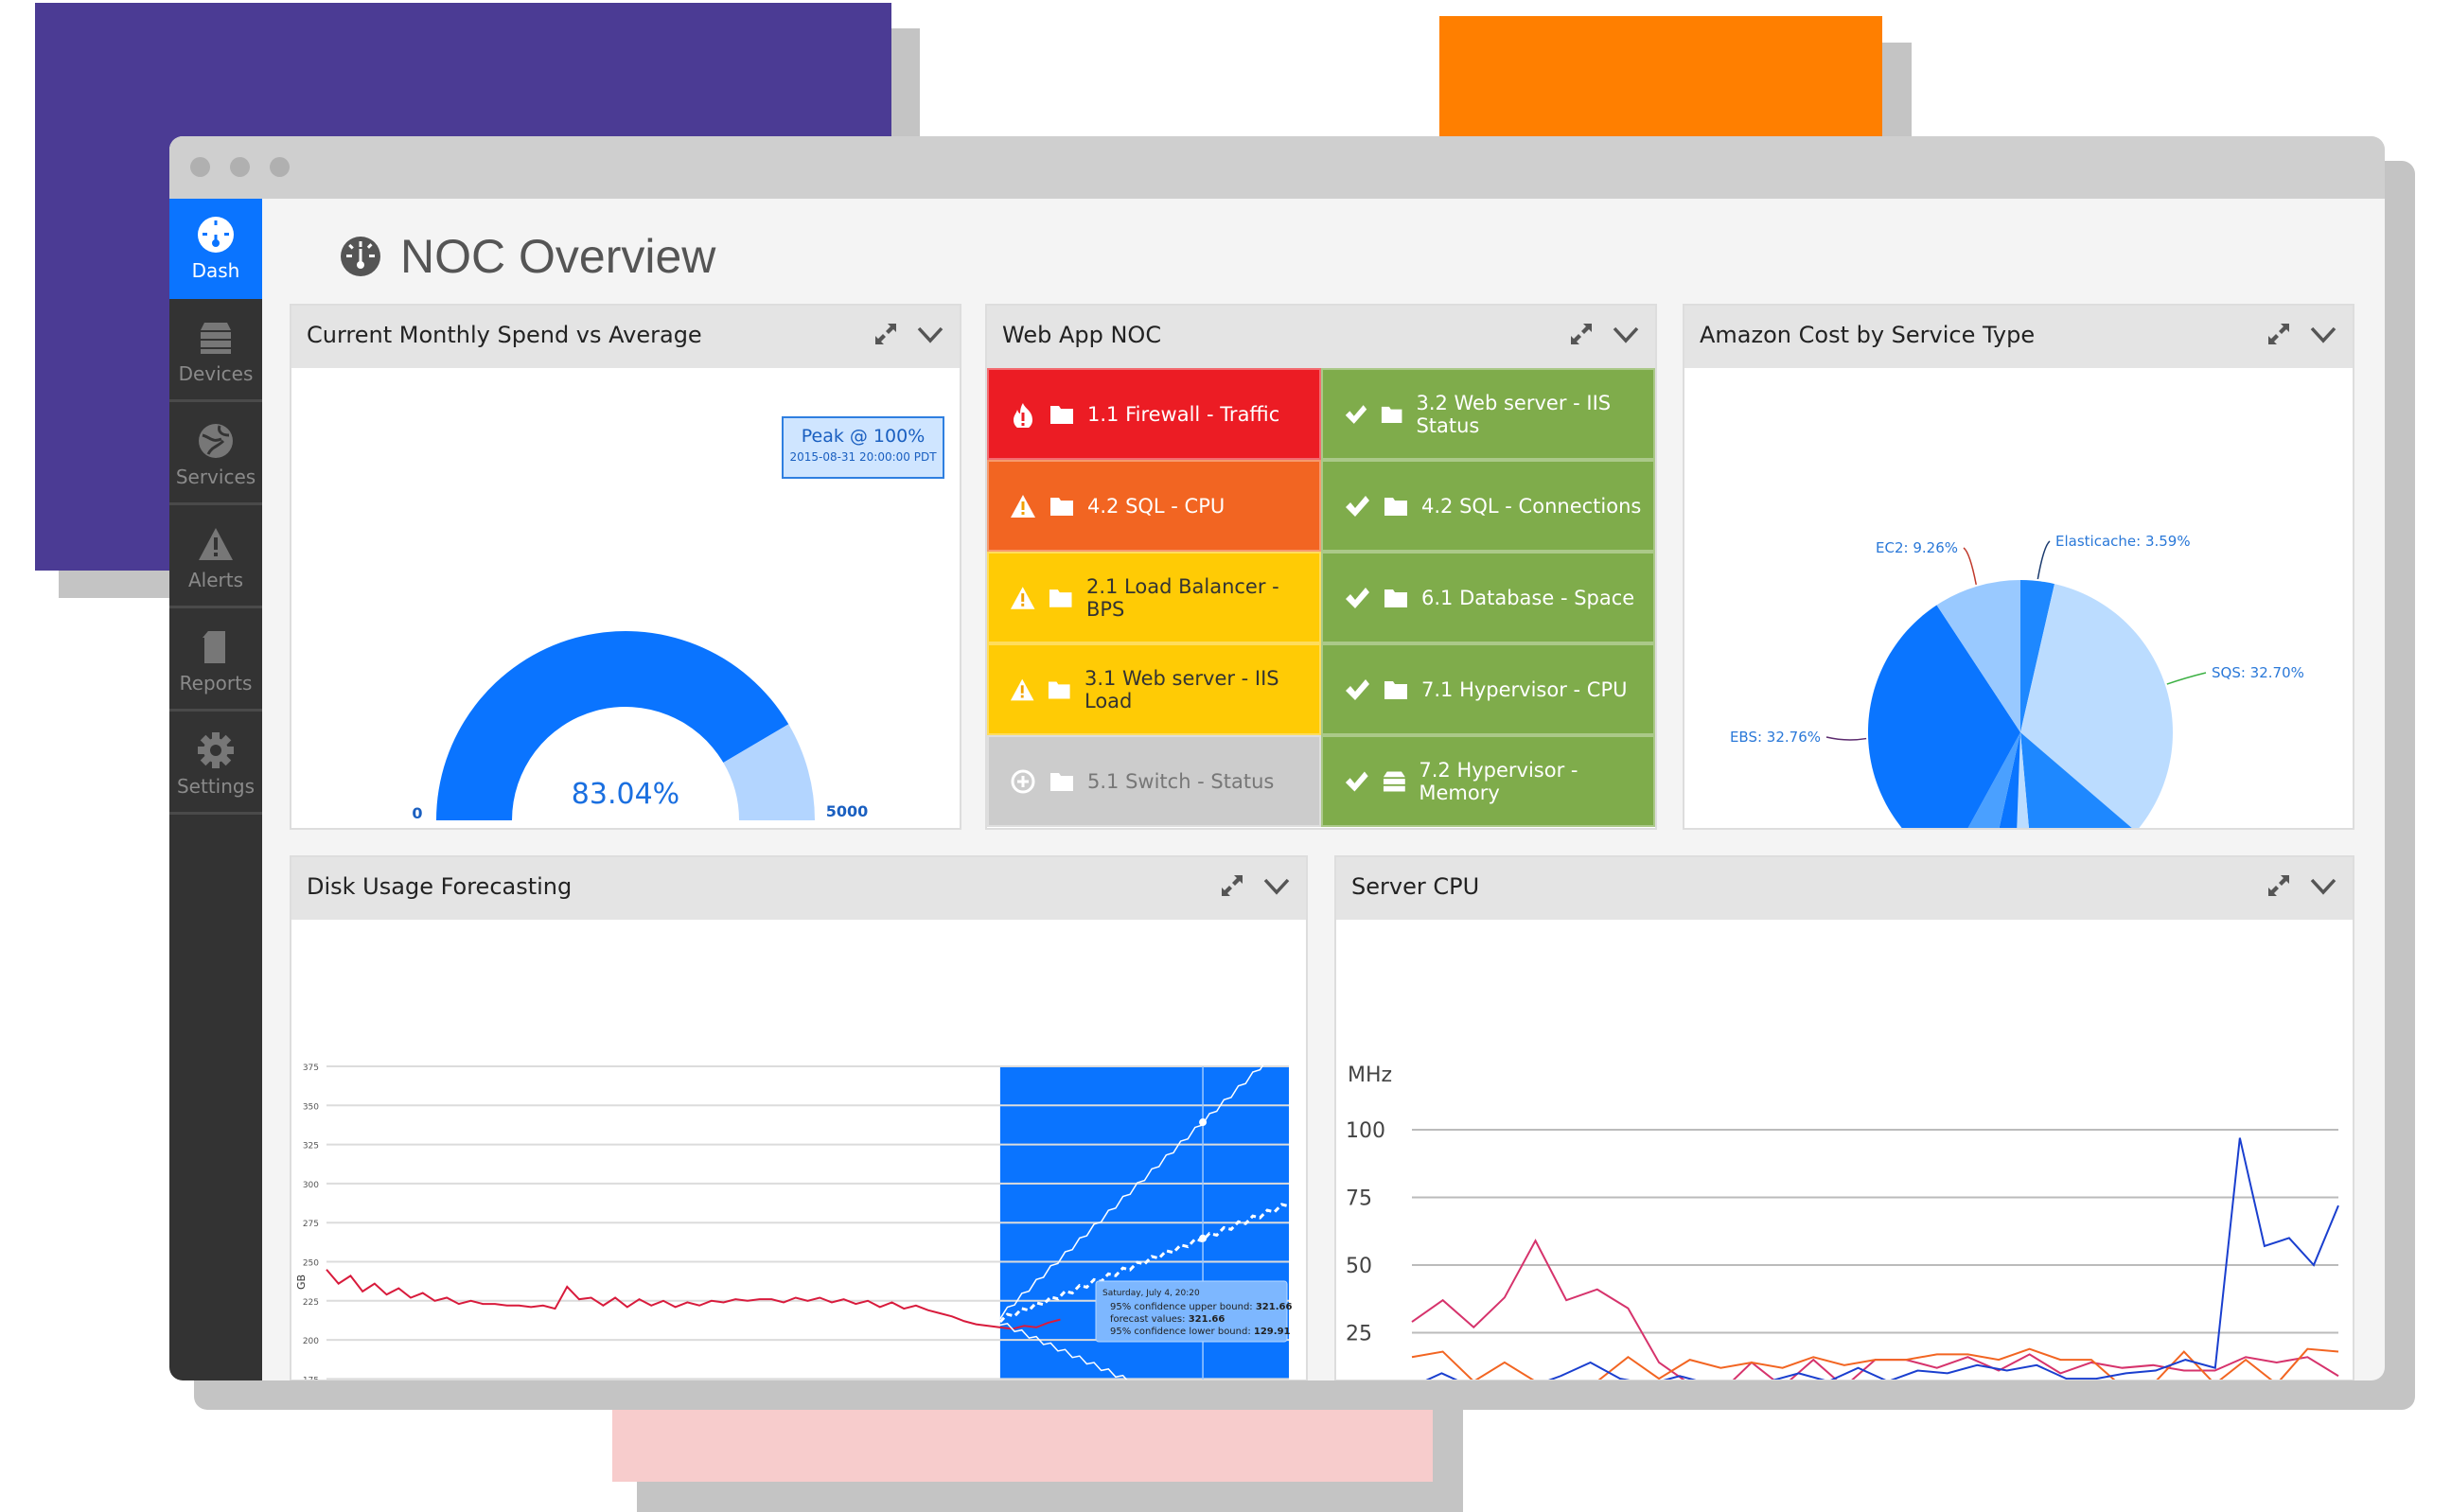 Image resolution: width=2451 pixels, height=1512 pixels. I want to click on noc-tile: 4.2 SQL - CPU, so click(1154, 506).